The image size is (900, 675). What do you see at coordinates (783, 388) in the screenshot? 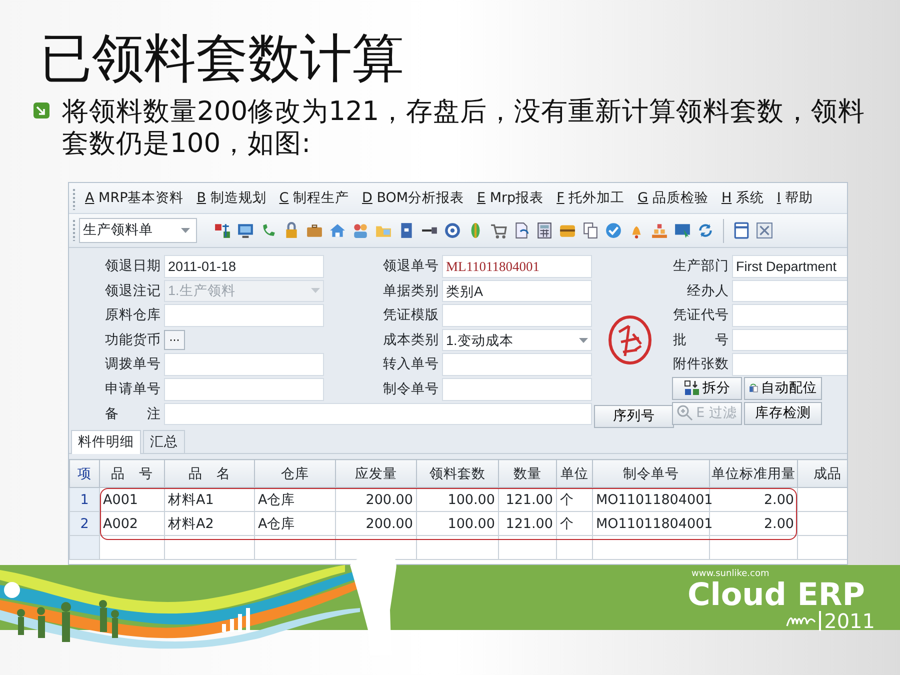
I see `action-button: 自动配位` at bounding box center [783, 388].